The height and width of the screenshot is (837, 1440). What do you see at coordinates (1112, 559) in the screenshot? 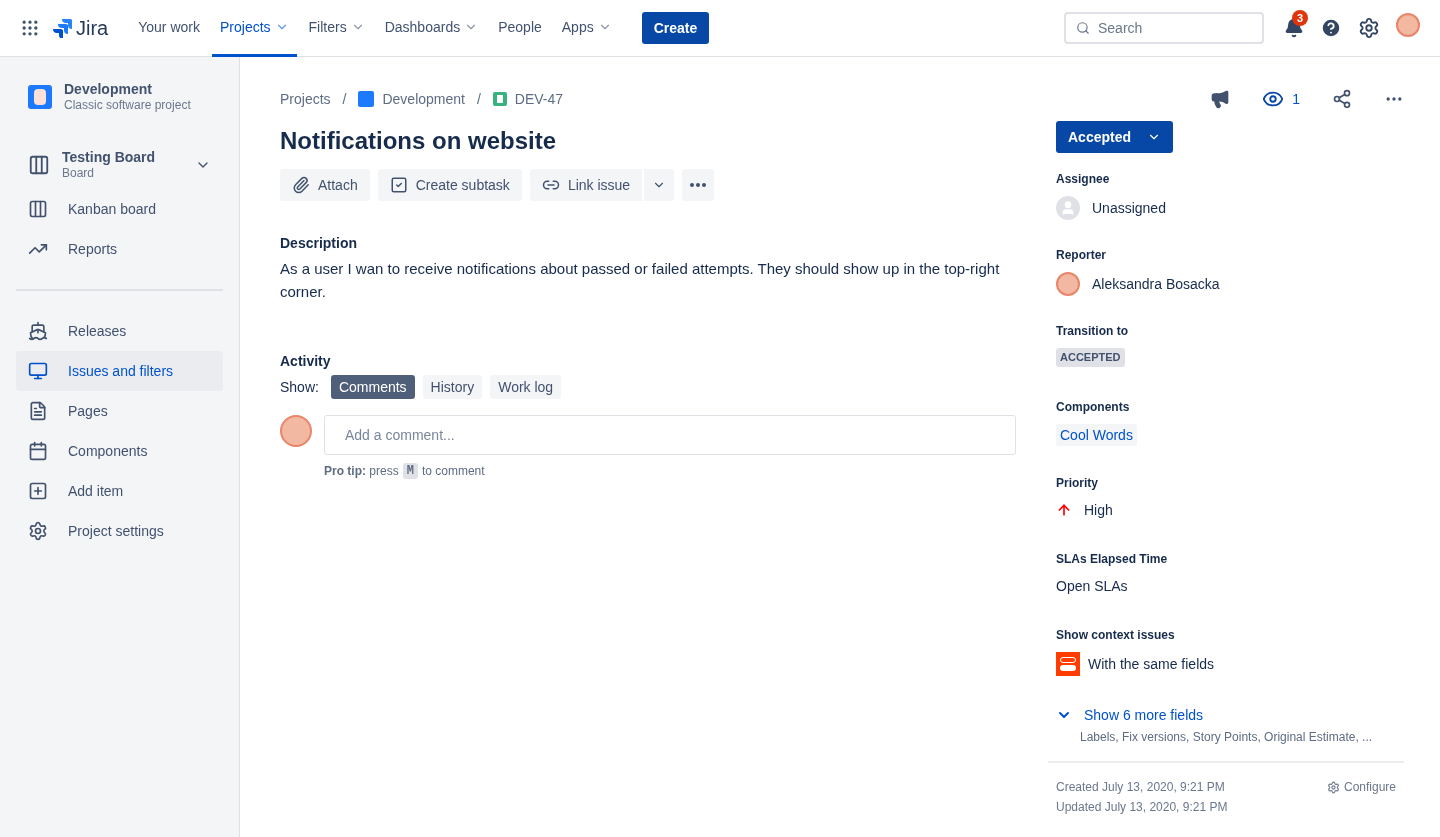
I see `field-label: SLAs Elapsed Time` at bounding box center [1112, 559].